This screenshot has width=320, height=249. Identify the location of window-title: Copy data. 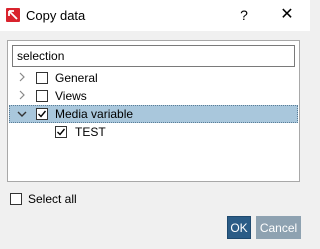
(56, 15).